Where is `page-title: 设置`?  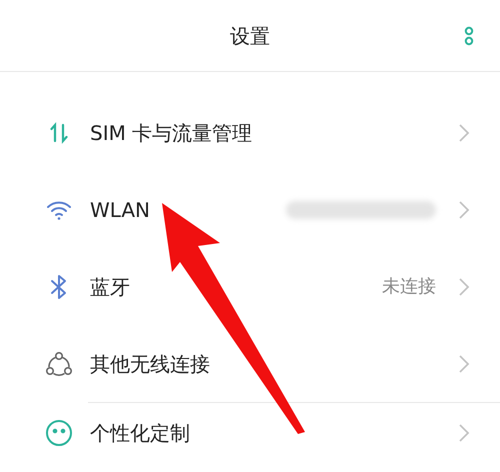 page-title: 设置 is located at coordinates (250, 36).